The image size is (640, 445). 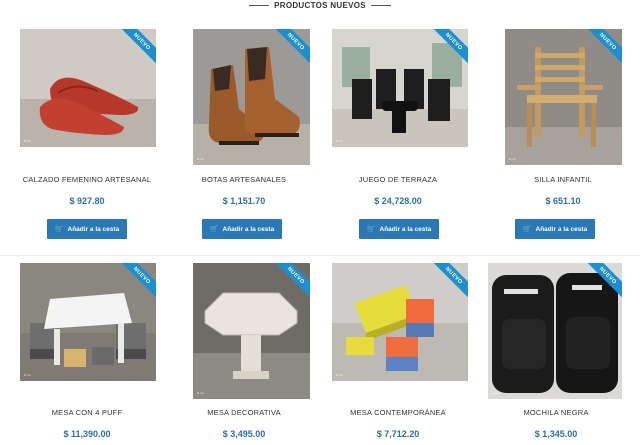 What do you see at coordinates (398, 179) in the screenshot?
I see `product-name: JUEGO DE TERRAZA` at bounding box center [398, 179].